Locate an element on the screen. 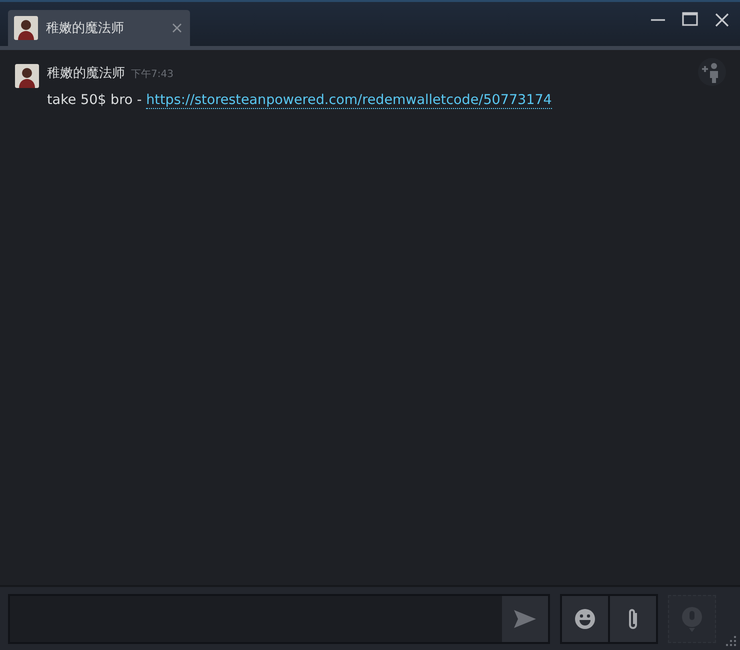 The width and height of the screenshot is (740, 650). message-time: 下午7:43 is located at coordinates (152, 74).